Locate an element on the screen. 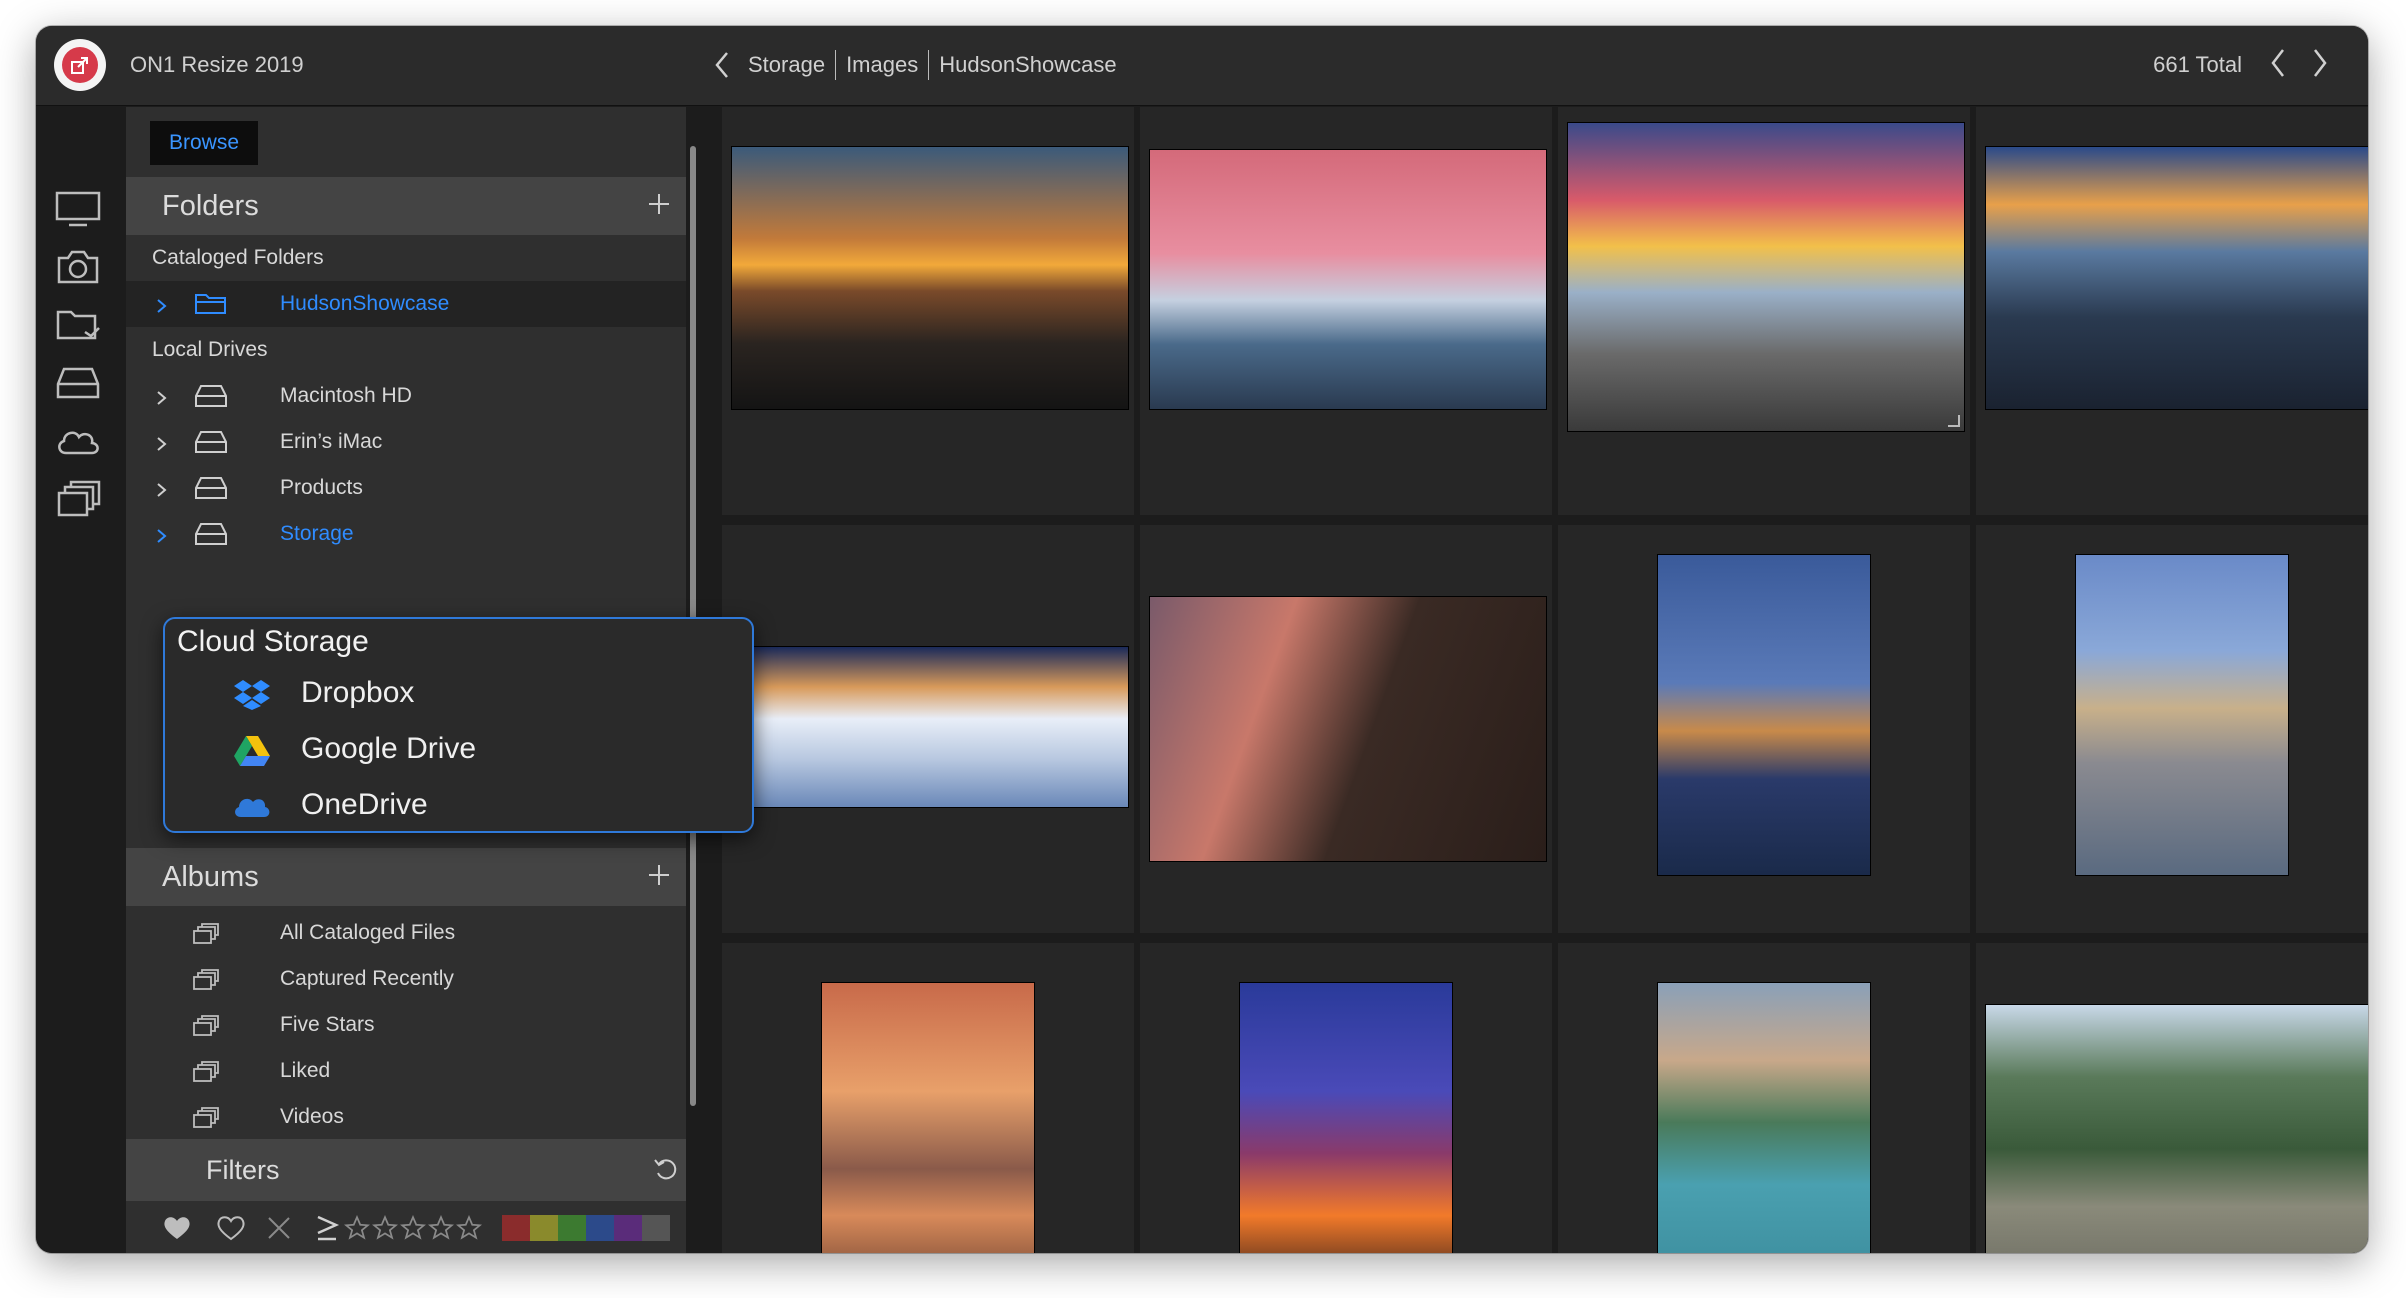 The width and height of the screenshot is (2406, 1298). greater-equal-icon is located at coordinates (327, 1230).